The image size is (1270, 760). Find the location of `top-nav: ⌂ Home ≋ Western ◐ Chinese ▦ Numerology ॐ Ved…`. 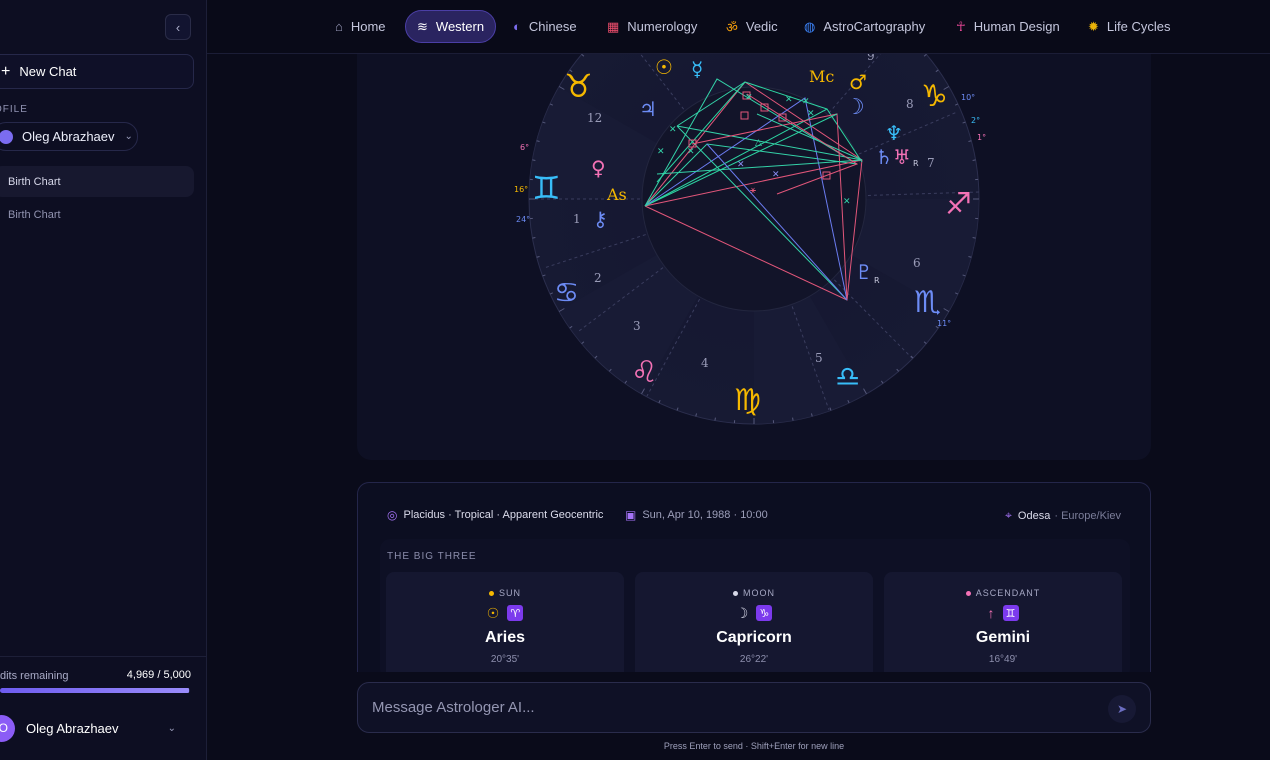

top-nav: ⌂ Home ≋ Western ◐ Chinese ▦ Numerology ॐ Ved… is located at coordinates (738, 27).